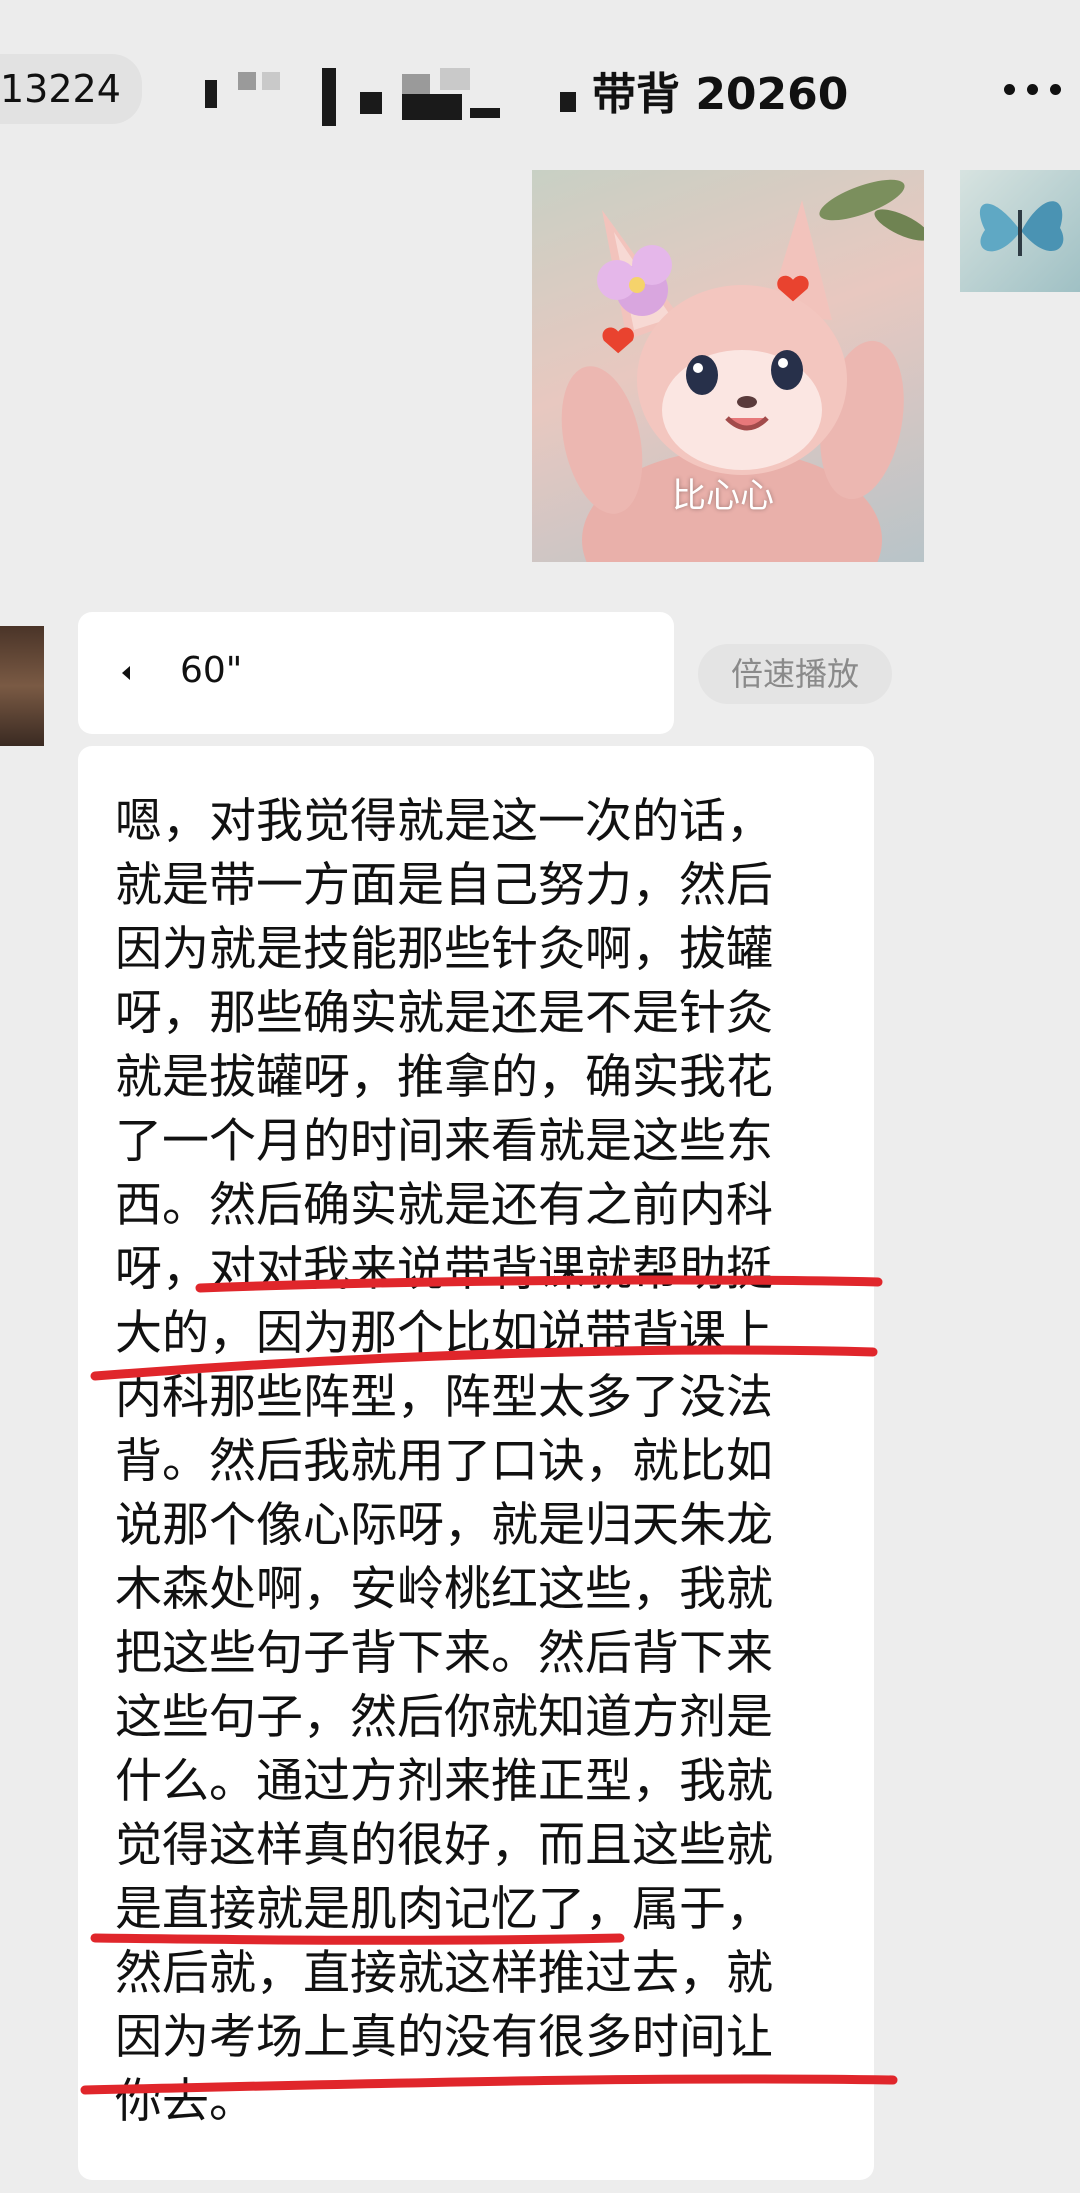 The width and height of the screenshot is (1080, 2193). I want to click on voice-duration: 60", so click(211, 670).